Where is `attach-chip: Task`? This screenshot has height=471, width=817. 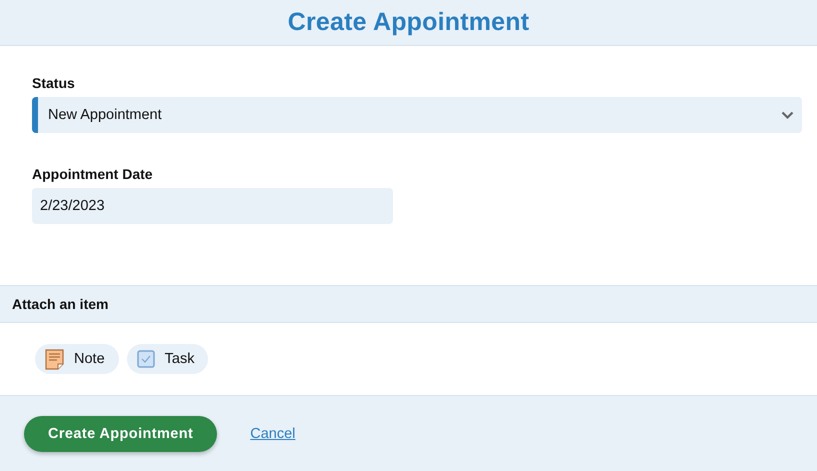
attach-chip: Task is located at coordinates (167, 359).